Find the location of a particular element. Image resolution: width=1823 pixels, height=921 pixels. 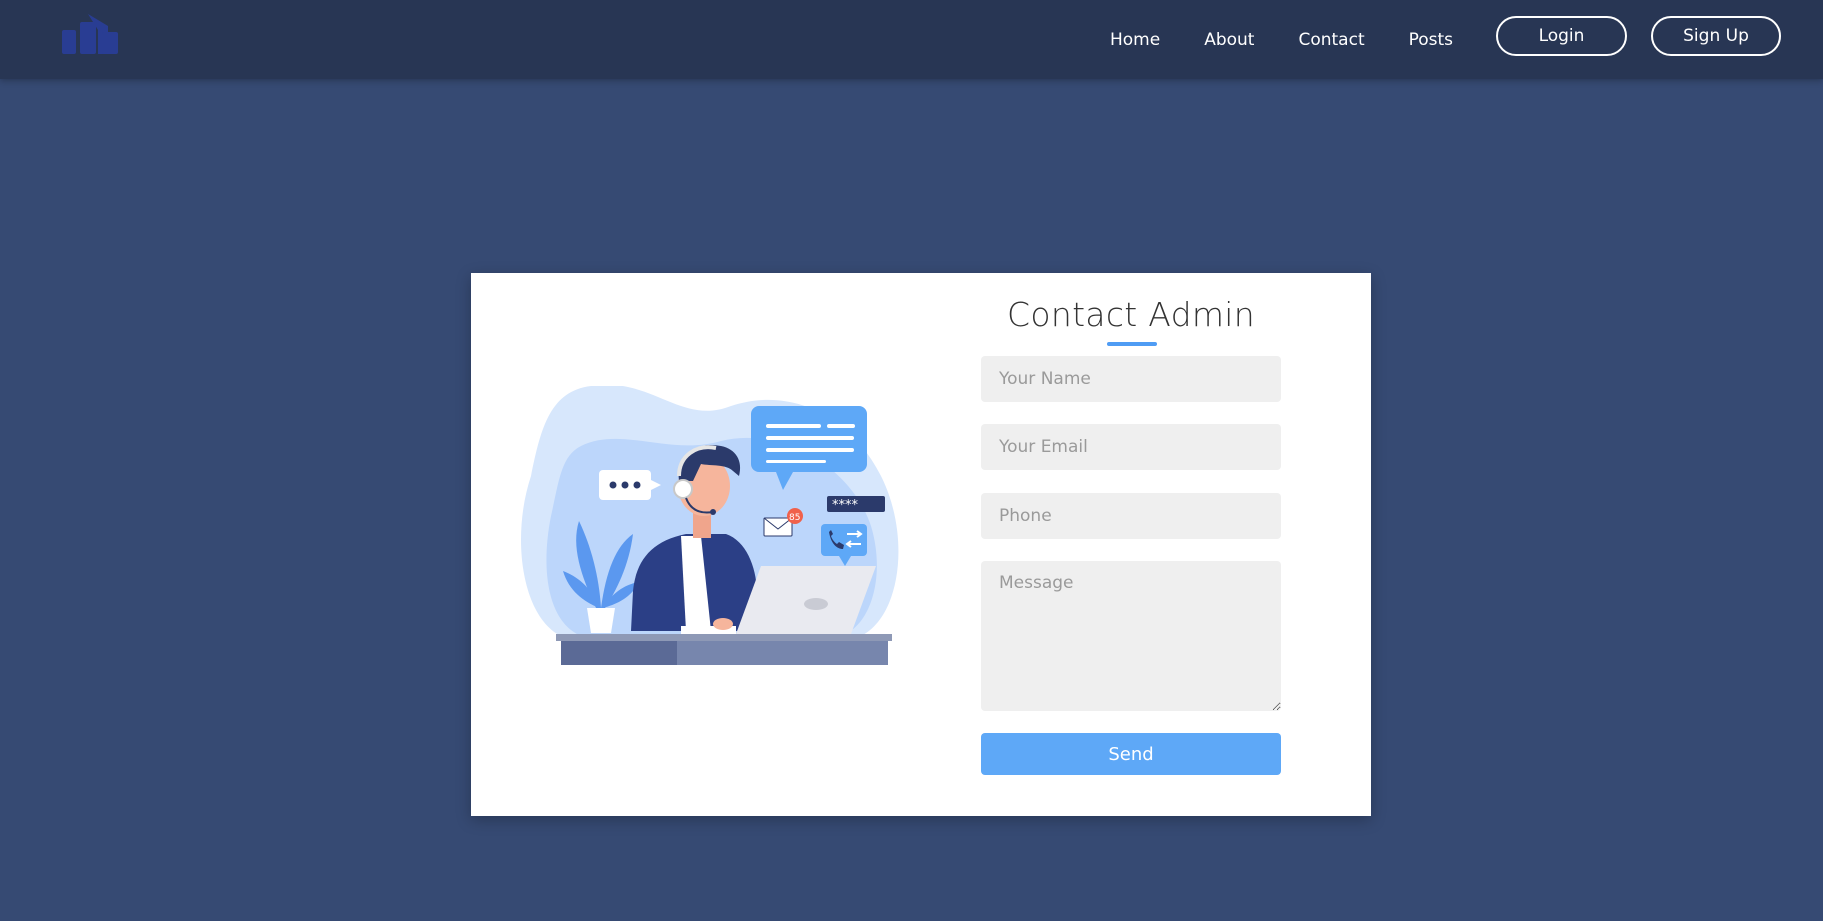

login-button: Login is located at coordinates (1561, 36).